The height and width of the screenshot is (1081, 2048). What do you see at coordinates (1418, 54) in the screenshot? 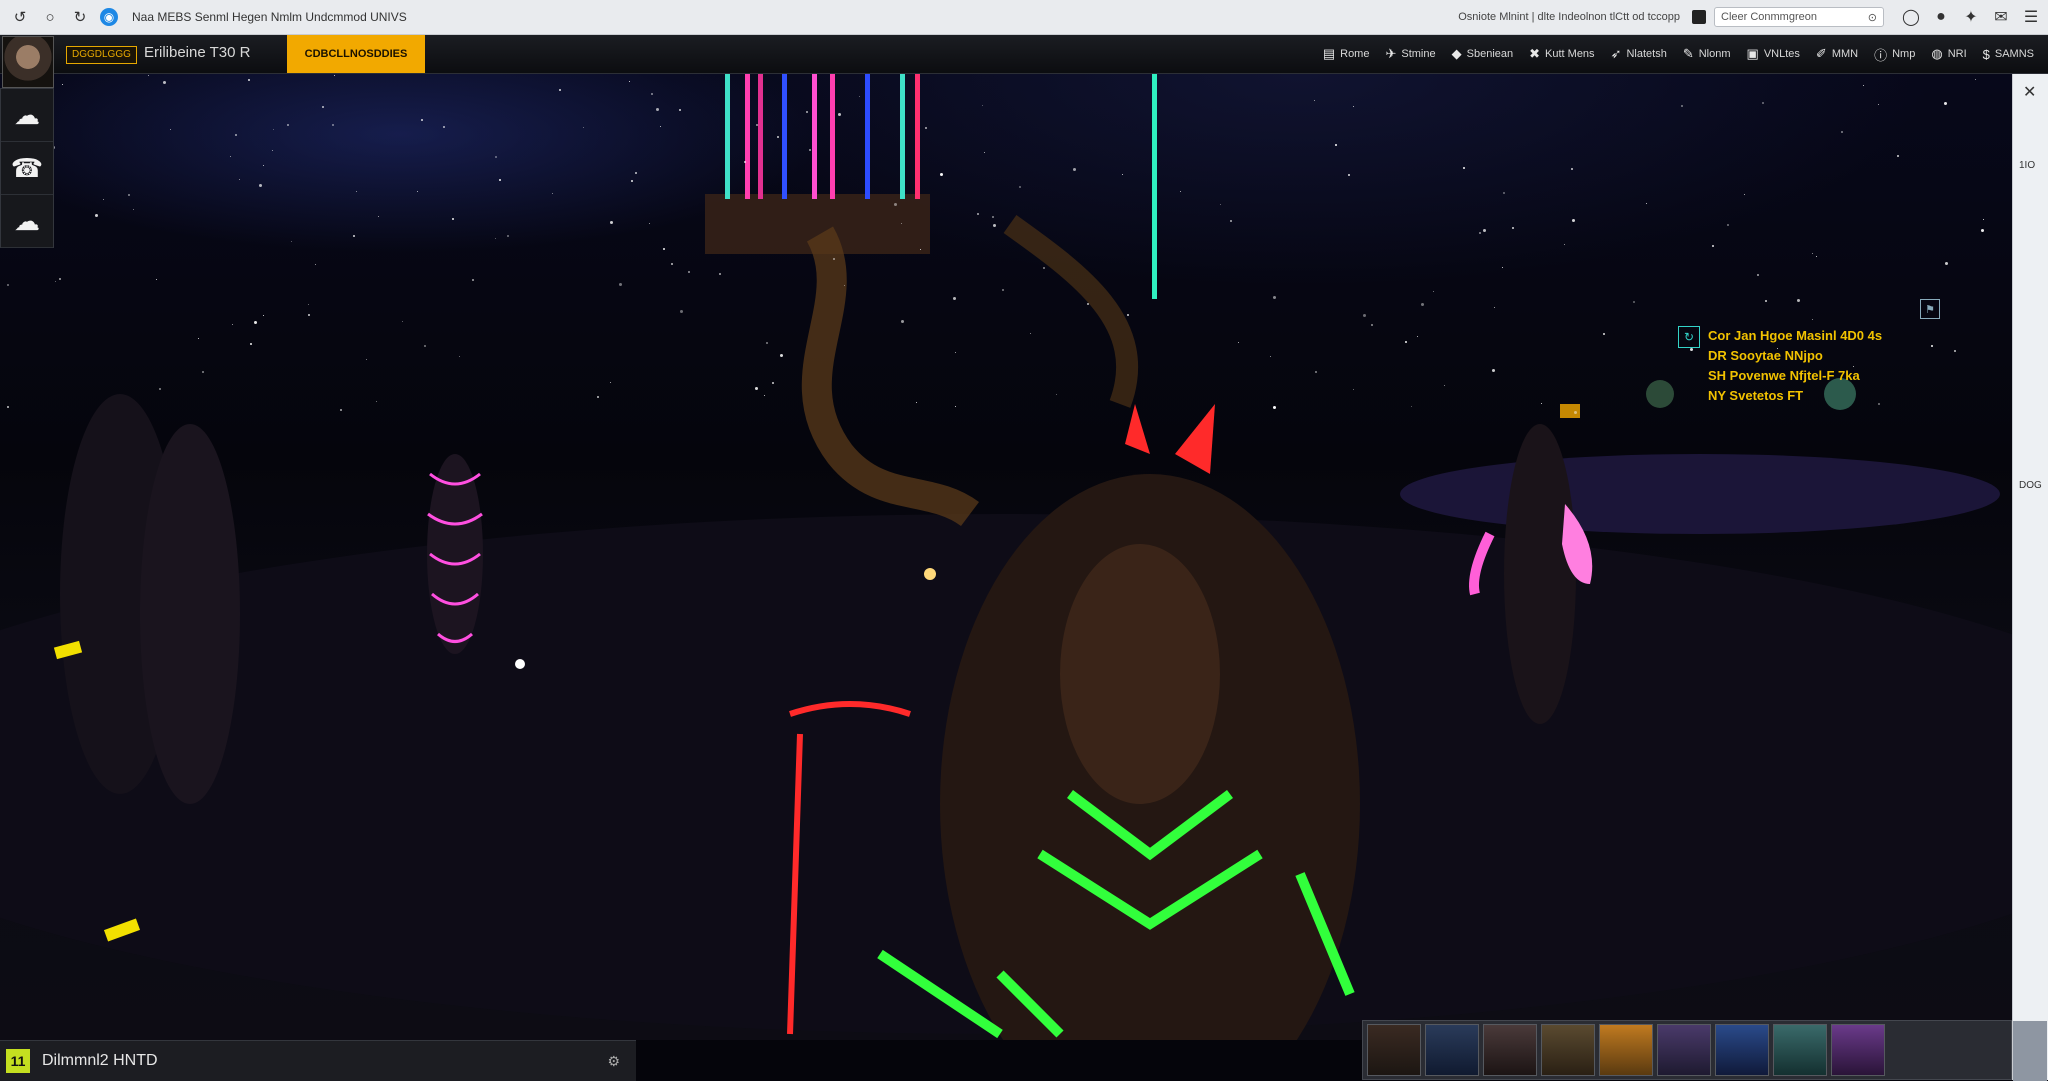
I see `menu-label: Stmine` at bounding box center [1418, 54].